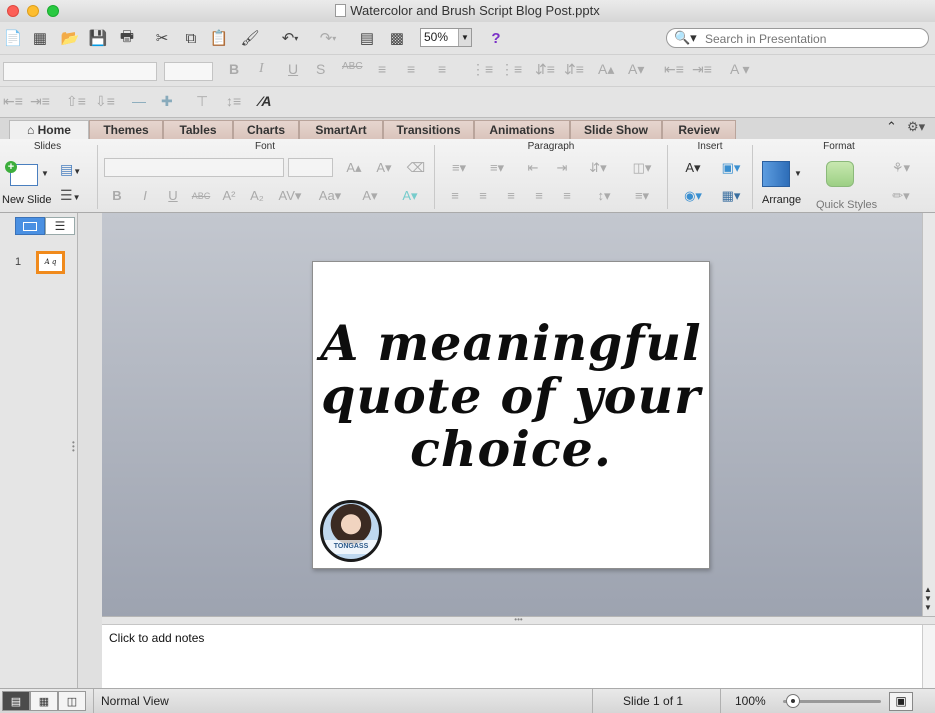  I want to click on change-case-icon: Aa▾, so click(330, 196).